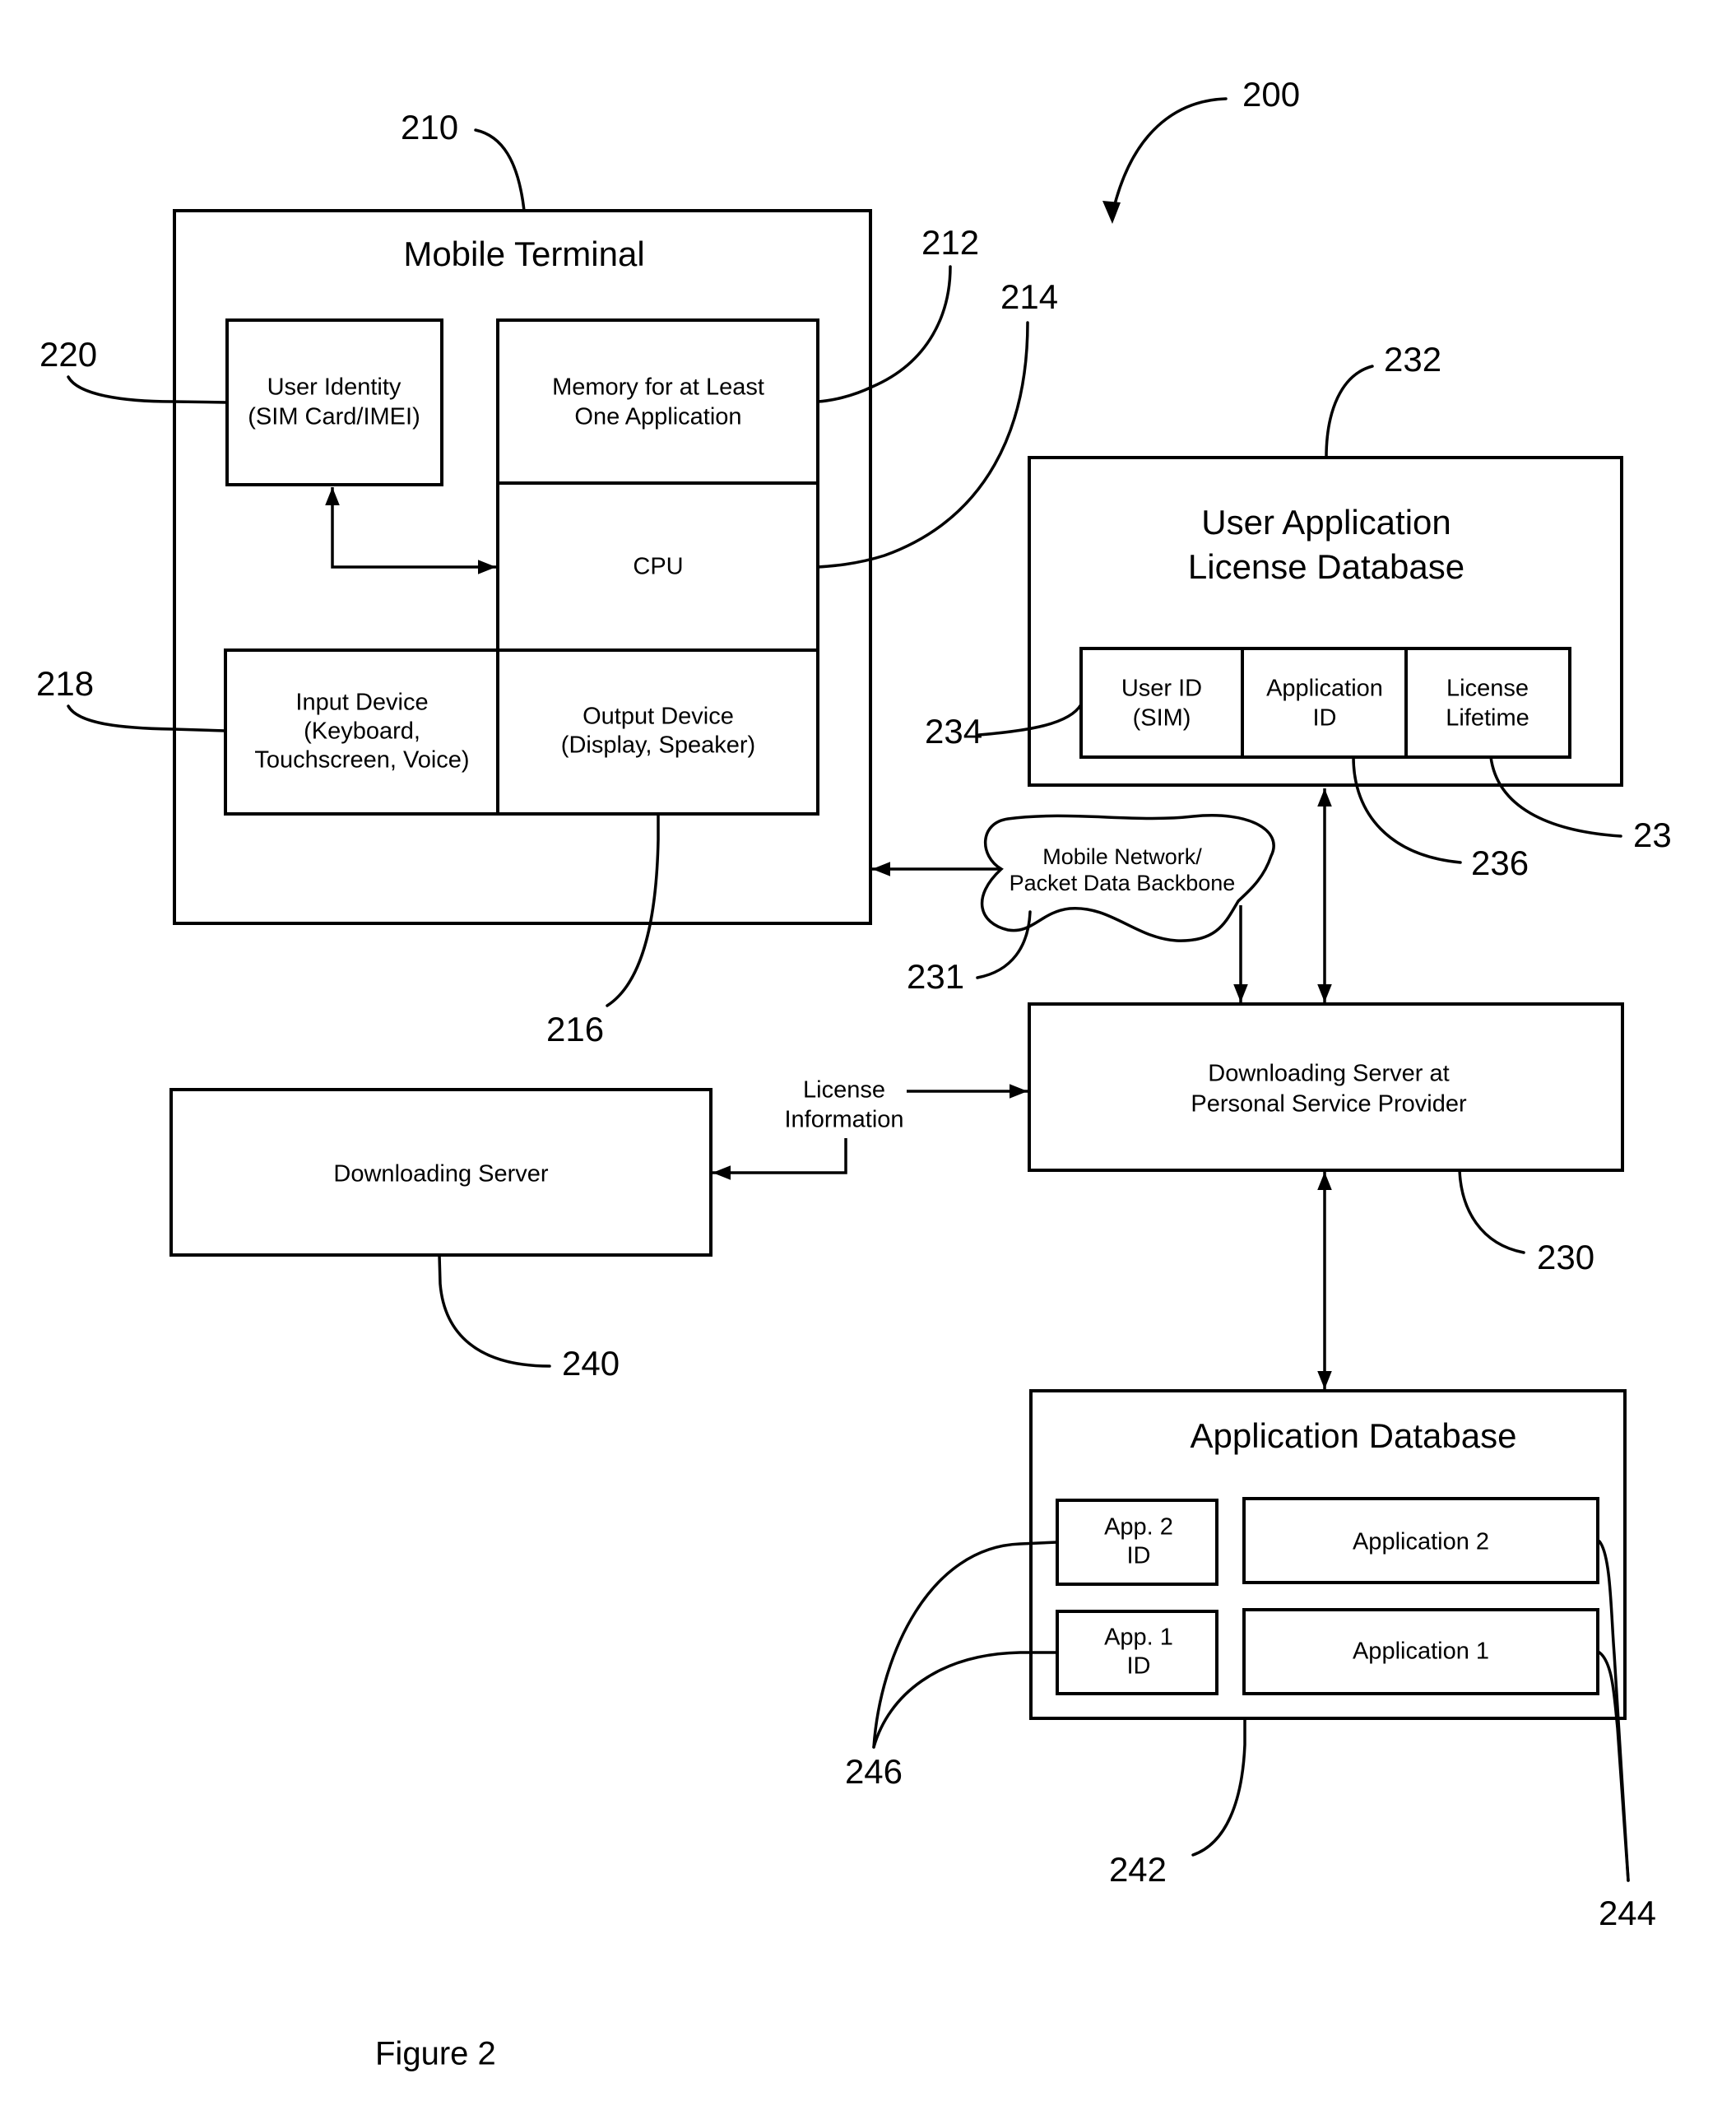 The width and height of the screenshot is (1736, 2115). What do you see at coordinates (1324, 703) in the screenshot?
I see `application-id-column` at bounding box center [1324, 703].